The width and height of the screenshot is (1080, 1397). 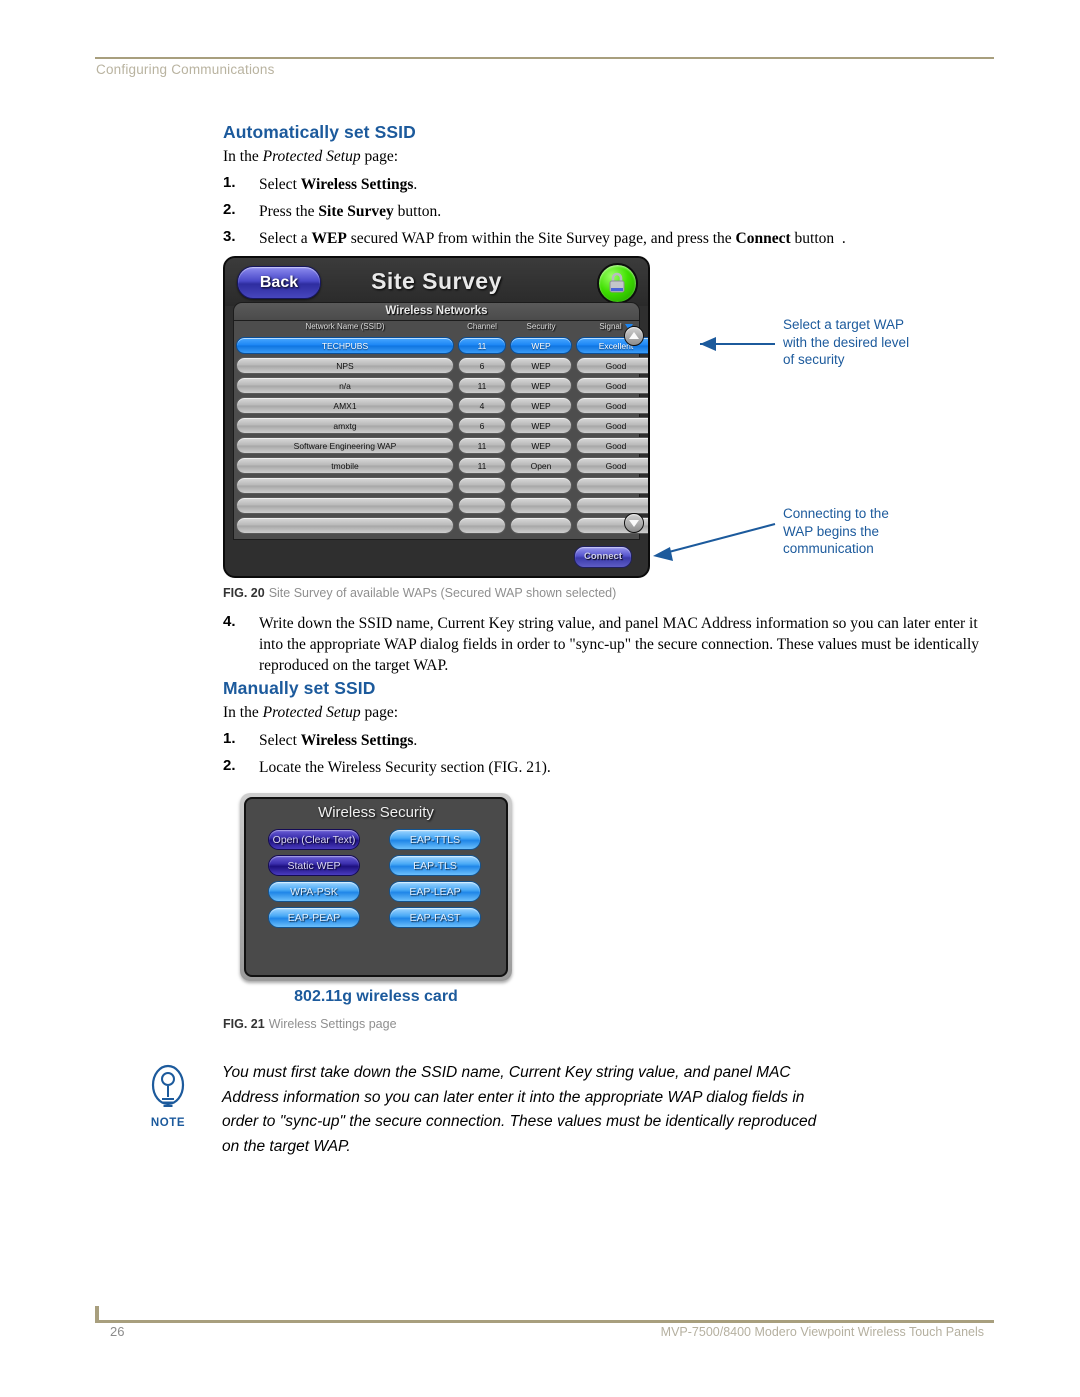 I want to click on table-row: n/a11WEPGood00:22:E2:42:F2:22, so click(x=441, y=386).